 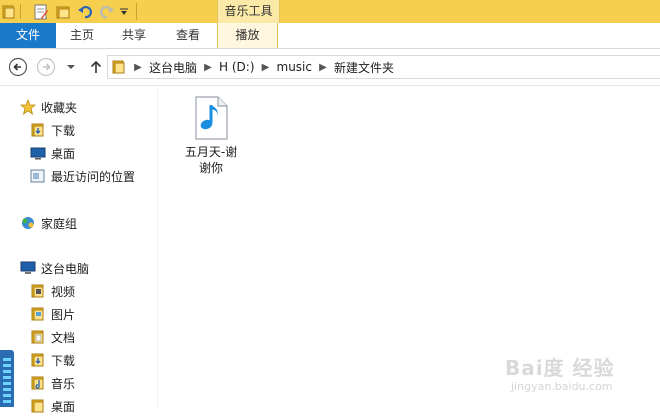 What do you see at coordinates (59, 223) in the screenshot?
I see `nav-homegroup-label: 家庭组` at bounding box center [59, 223].